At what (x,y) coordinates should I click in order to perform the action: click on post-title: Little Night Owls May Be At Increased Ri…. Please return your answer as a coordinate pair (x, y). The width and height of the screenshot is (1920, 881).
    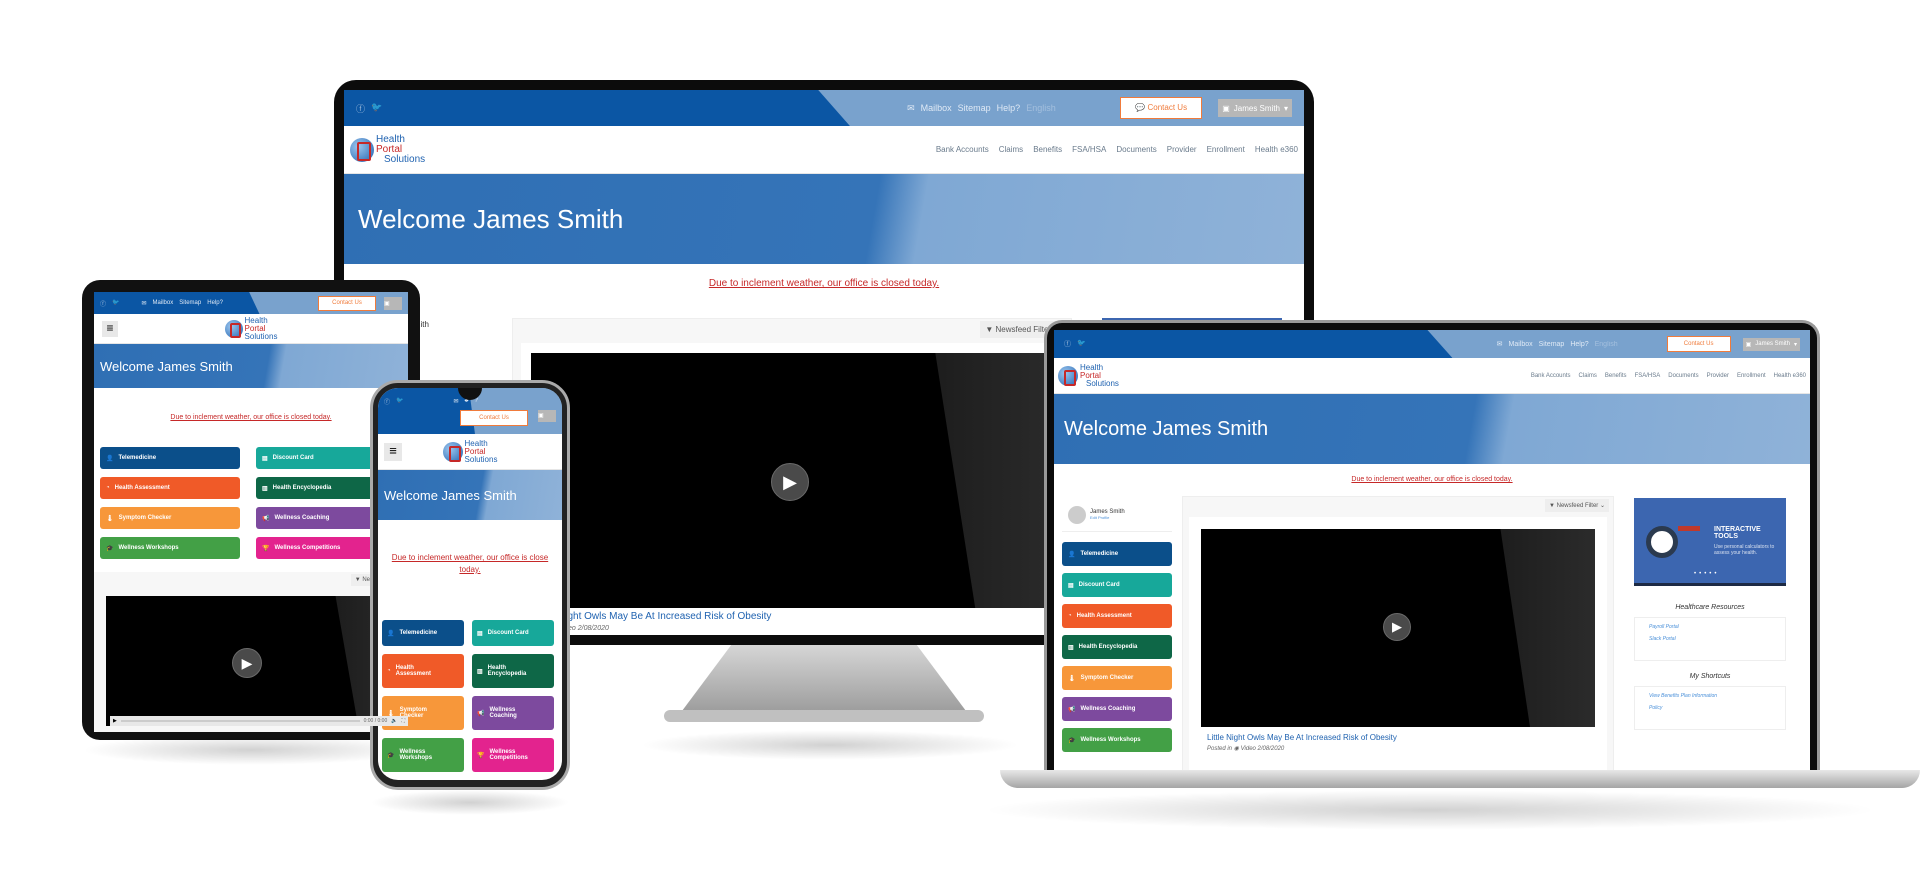
    Looking at the image, I should click on (1302, 737).